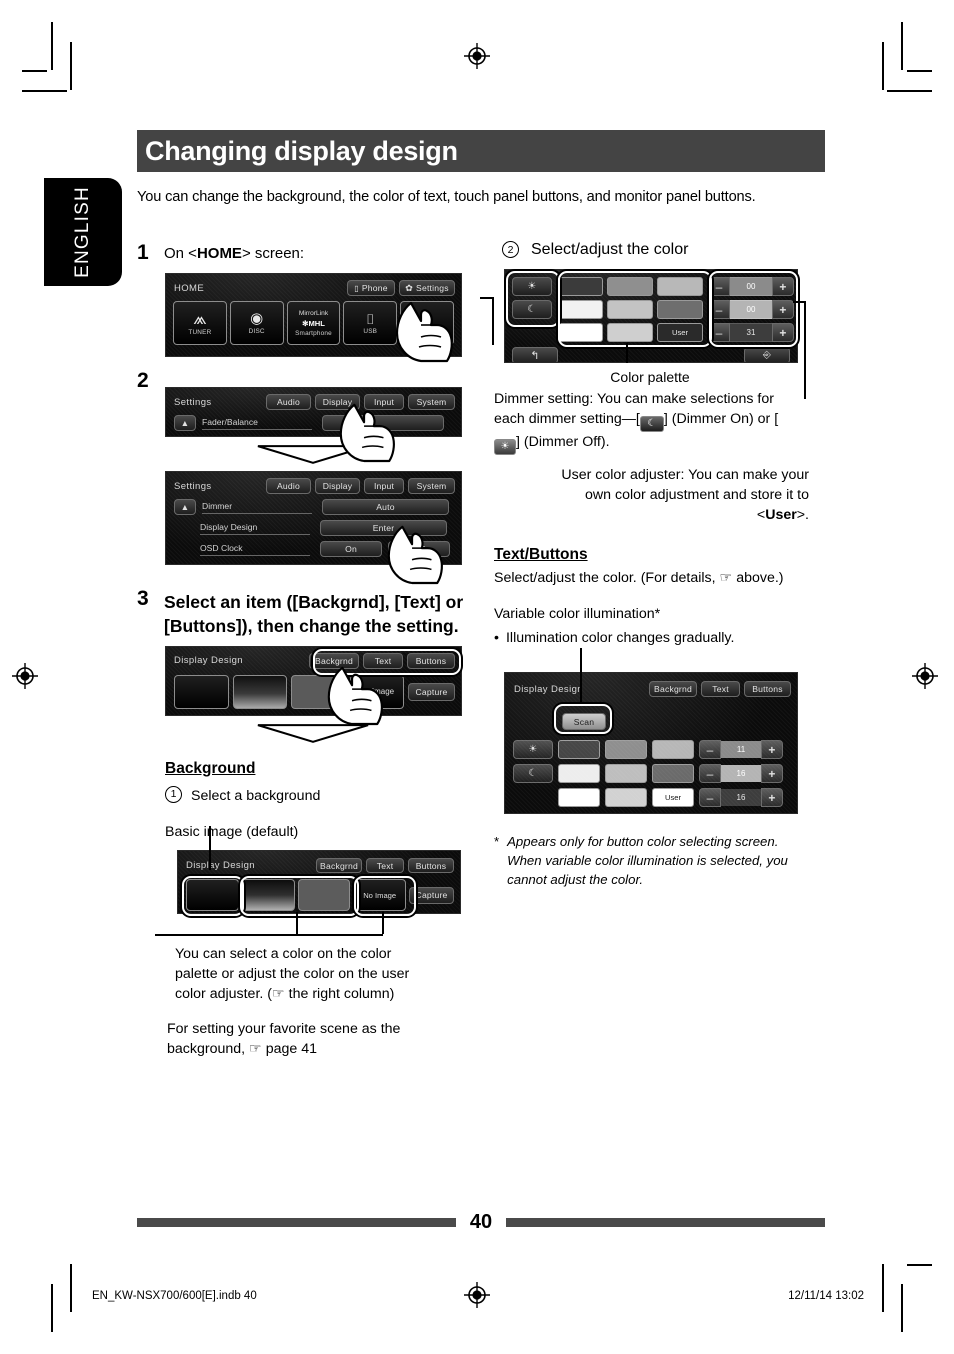  What do you see at coordinates (767, 354) in the screenshot?
I see `color-exit-button: ⎆` at bounding box center [767, 354].